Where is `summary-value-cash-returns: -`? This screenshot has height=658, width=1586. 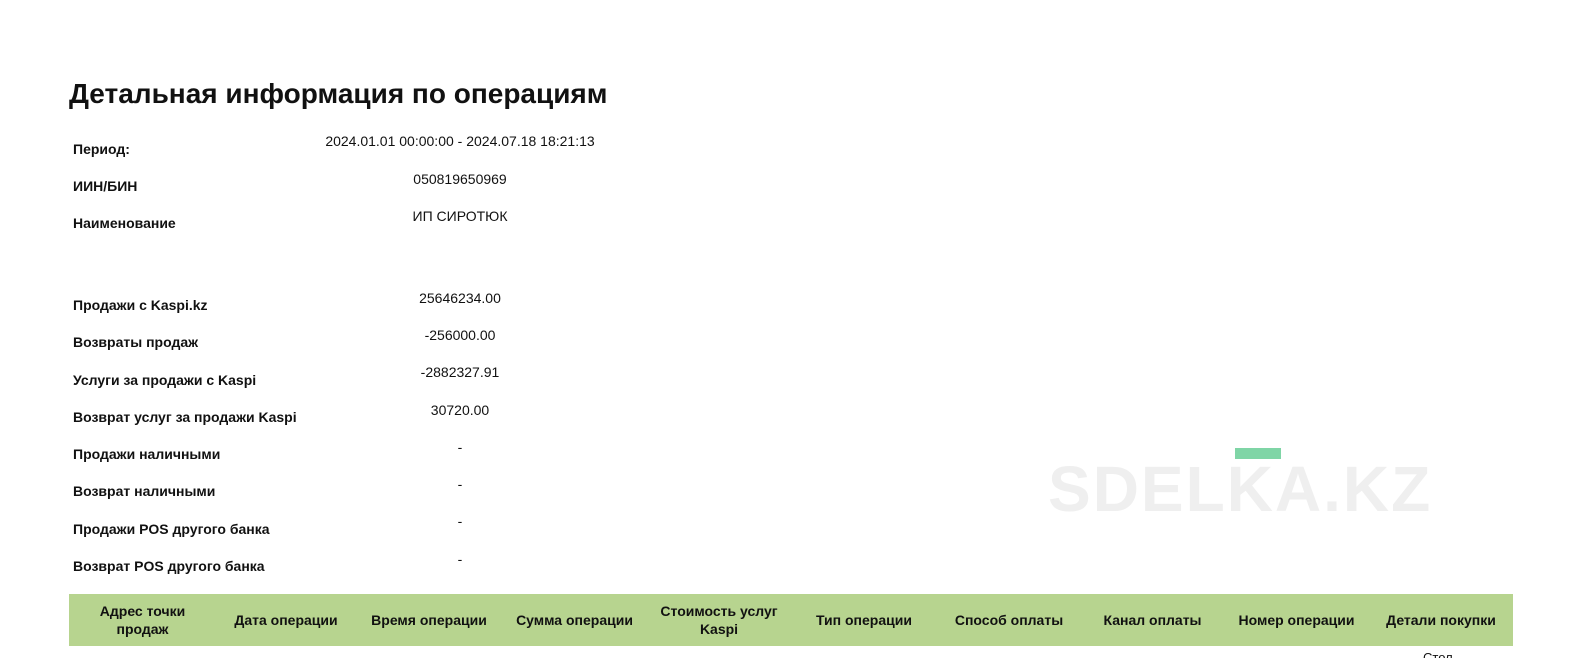 summary-value-cash-returns: - is located at coordinates (460, 484).